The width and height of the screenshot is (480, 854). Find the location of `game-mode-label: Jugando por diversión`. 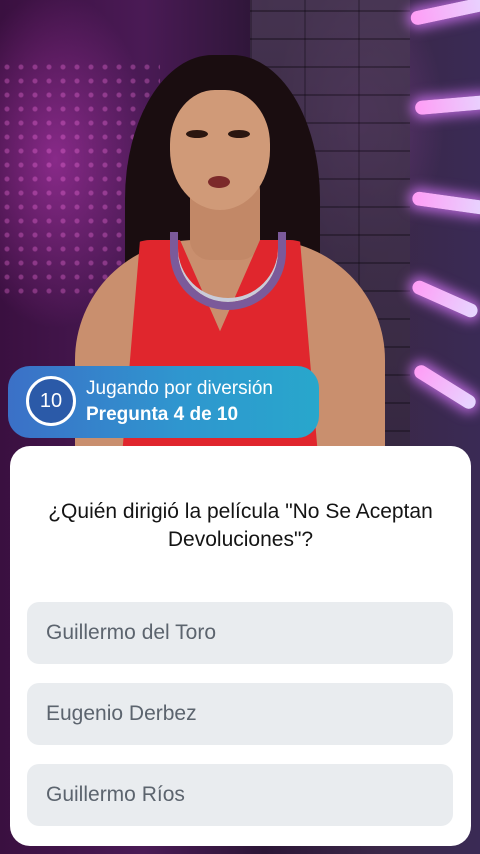

game-mode-label: Jugando por diversión is located at coordinates (179, 388).